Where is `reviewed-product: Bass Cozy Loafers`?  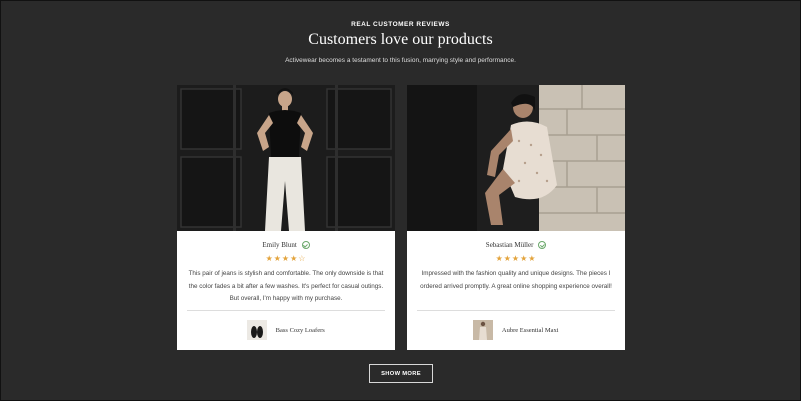 reviewed-product: Bass Cozy Loafers is located at coordinates (286, 330).